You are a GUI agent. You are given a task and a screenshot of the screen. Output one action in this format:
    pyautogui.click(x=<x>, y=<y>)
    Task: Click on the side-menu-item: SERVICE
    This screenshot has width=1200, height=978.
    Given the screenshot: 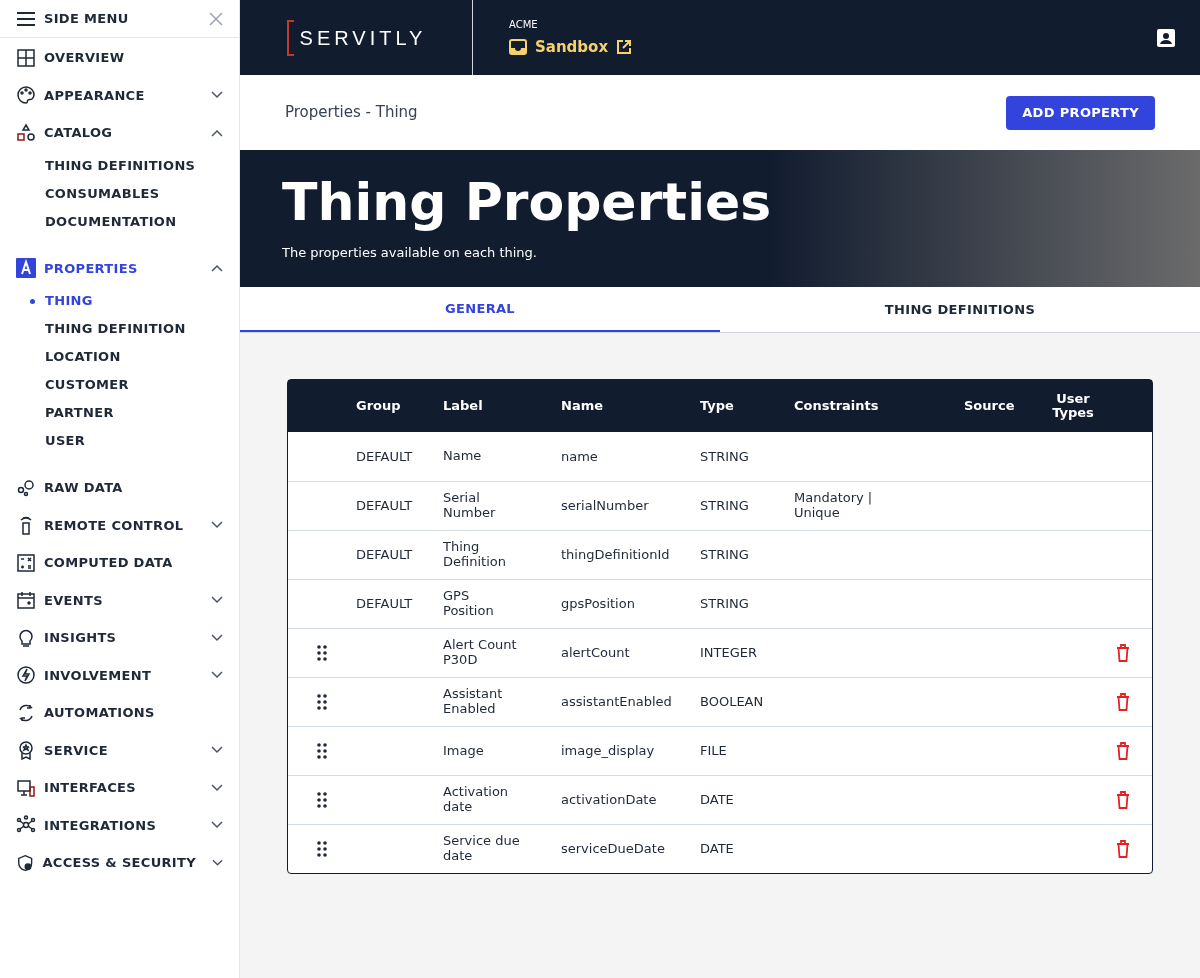 What is the action you would take?
    pyautogui.click(x=119, y=750)
    